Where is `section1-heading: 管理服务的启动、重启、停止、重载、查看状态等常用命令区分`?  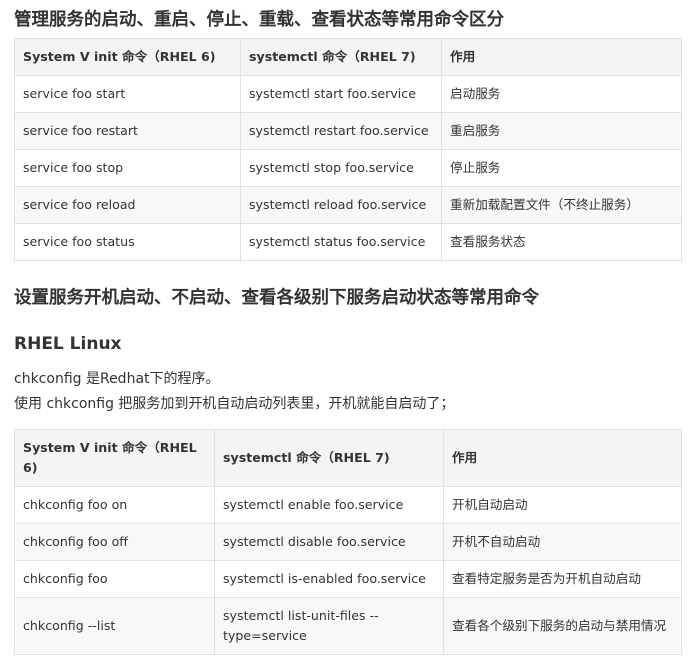 section1-heading: 管理服务的启动、重启、停止、重载、查看状态等常用命令区分 is located at coordinates (259, 20).